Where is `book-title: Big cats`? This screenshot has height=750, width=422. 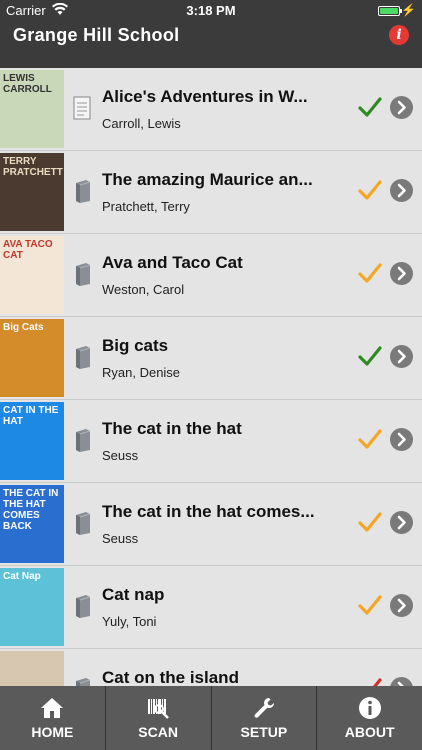 book-title: Big cats is located at coordinates (135, 345).